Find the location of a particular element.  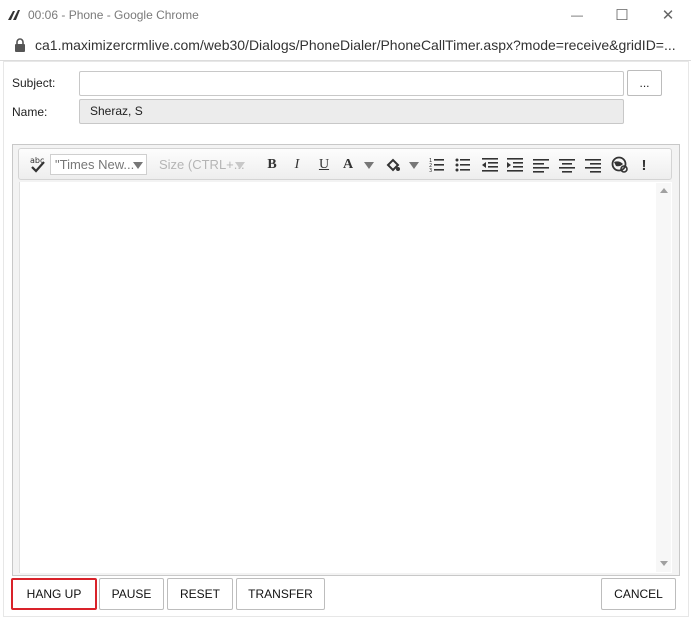

close-icon: ✕ is located at coordinates (668, 15).